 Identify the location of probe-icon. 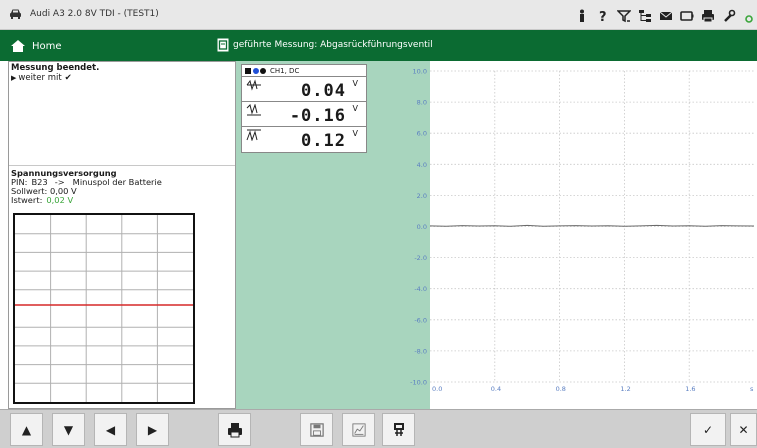
(398, 429).